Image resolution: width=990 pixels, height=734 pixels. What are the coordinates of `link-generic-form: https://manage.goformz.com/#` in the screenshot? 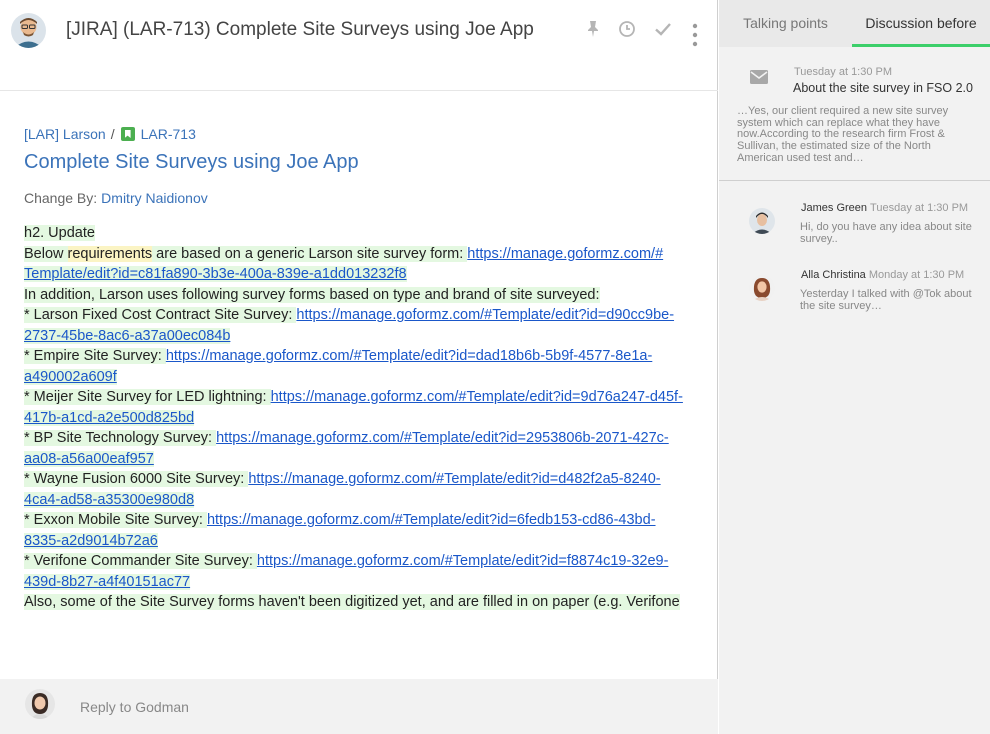 It's located at (565, 254).